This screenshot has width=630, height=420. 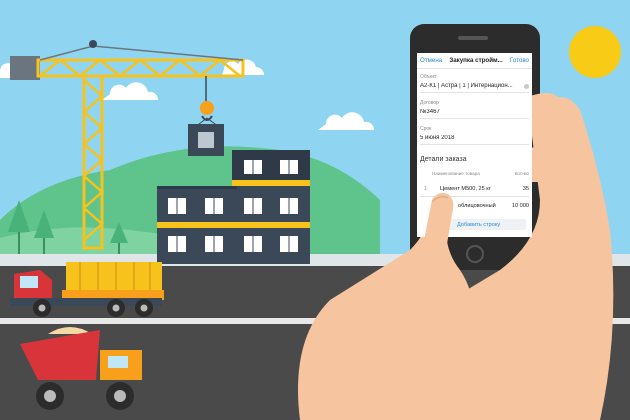 I want to click on cancel-button: Отмена, so click(x=431, y=60).